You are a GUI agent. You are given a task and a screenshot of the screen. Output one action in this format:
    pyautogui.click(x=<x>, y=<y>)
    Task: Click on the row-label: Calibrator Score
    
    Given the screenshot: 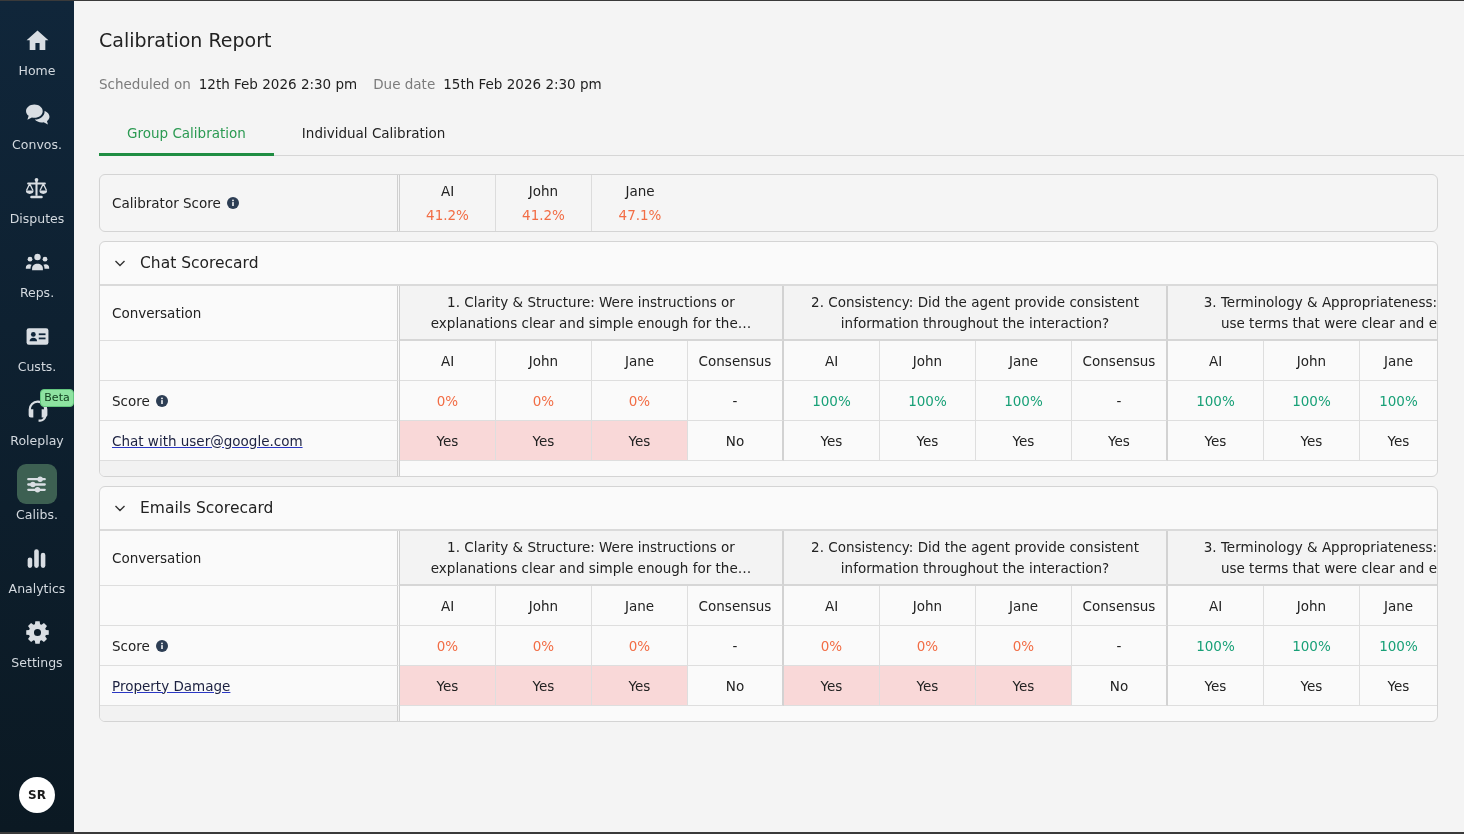 What is the action you would take?
    pyautogui.click(x=166, y=203)
    